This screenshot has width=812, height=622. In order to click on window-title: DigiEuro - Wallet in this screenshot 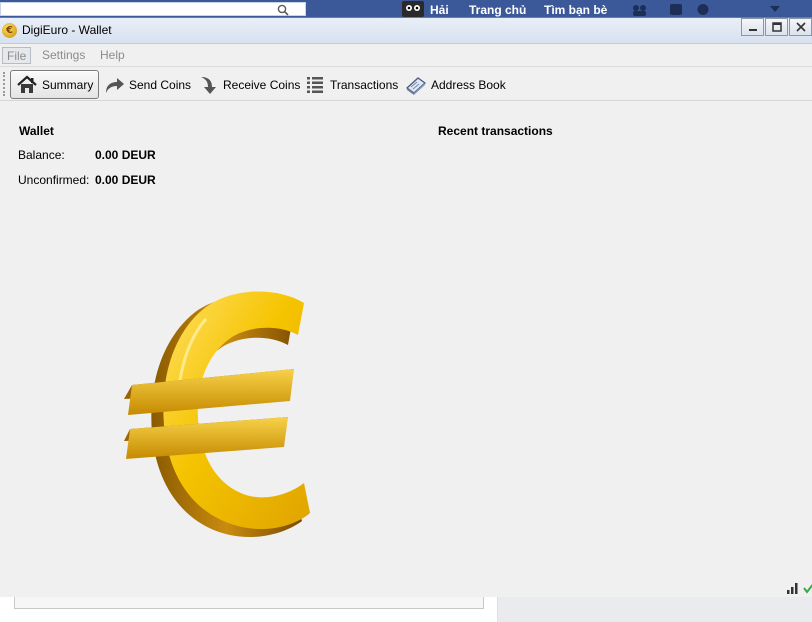, I will do `click(67, 30)`.